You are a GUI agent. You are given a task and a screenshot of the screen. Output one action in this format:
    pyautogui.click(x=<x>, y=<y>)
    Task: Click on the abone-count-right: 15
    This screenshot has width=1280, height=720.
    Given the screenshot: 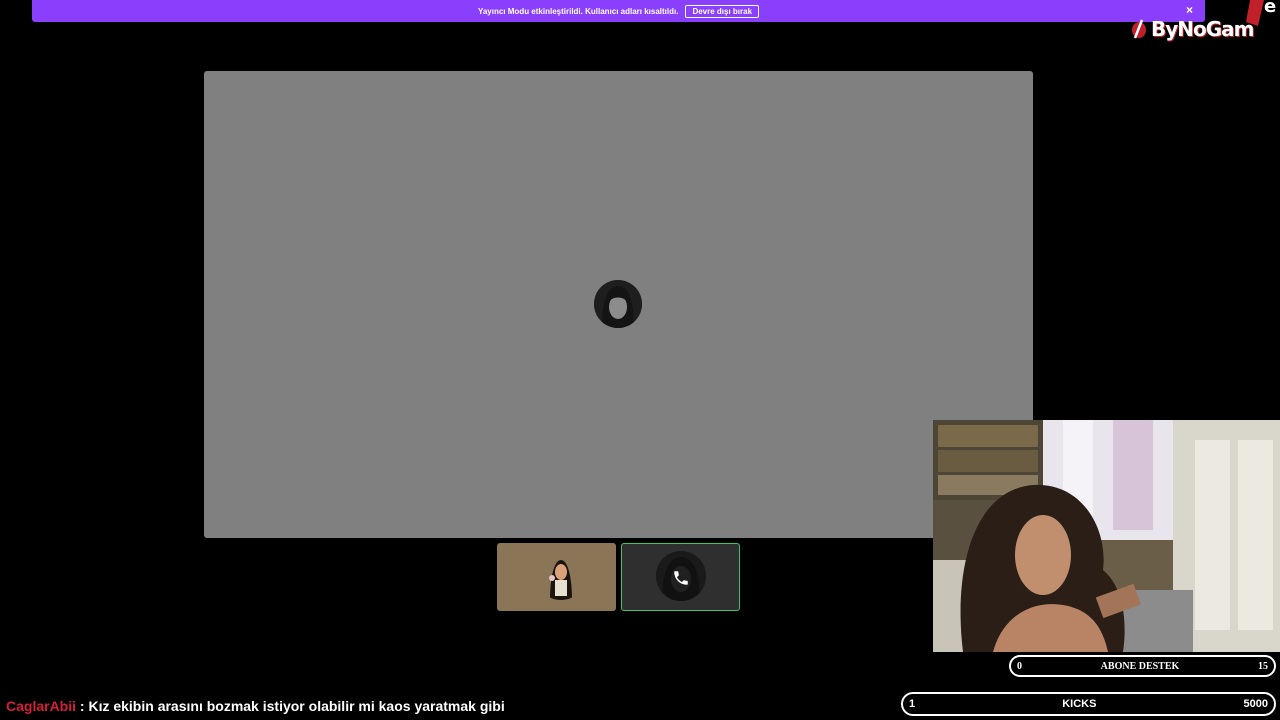 What is the action you would take?
    pyautogui.click(x=1263, y=666)
    